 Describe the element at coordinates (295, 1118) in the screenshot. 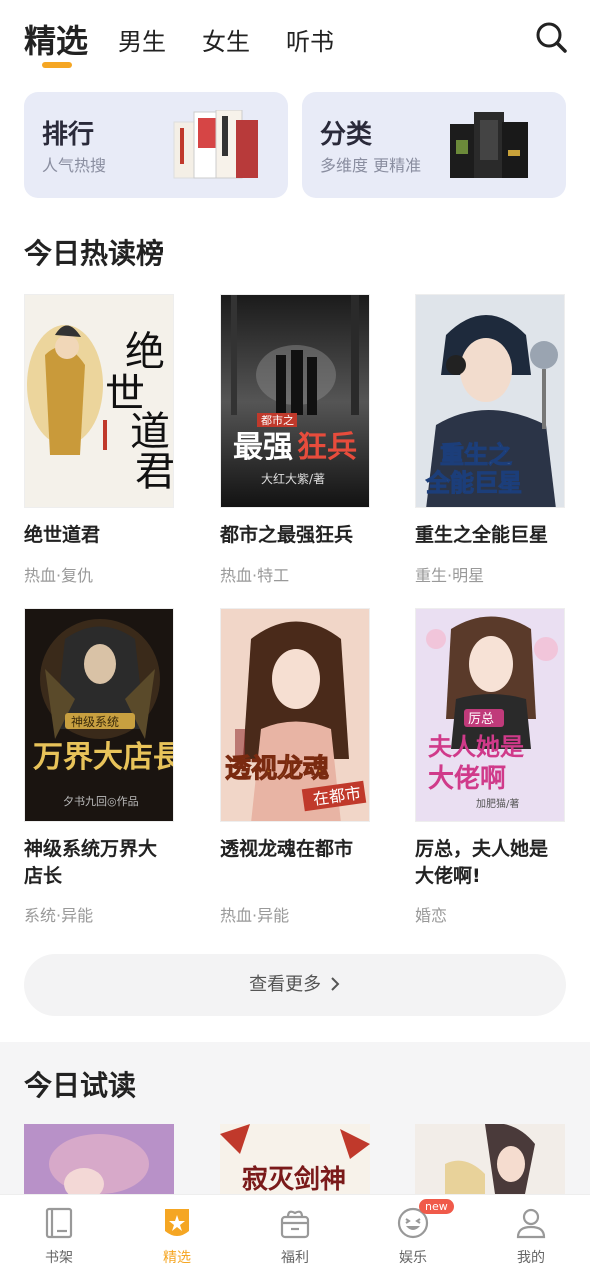

I see `trial-section: 今日试读 寂灭剑神` at that location.